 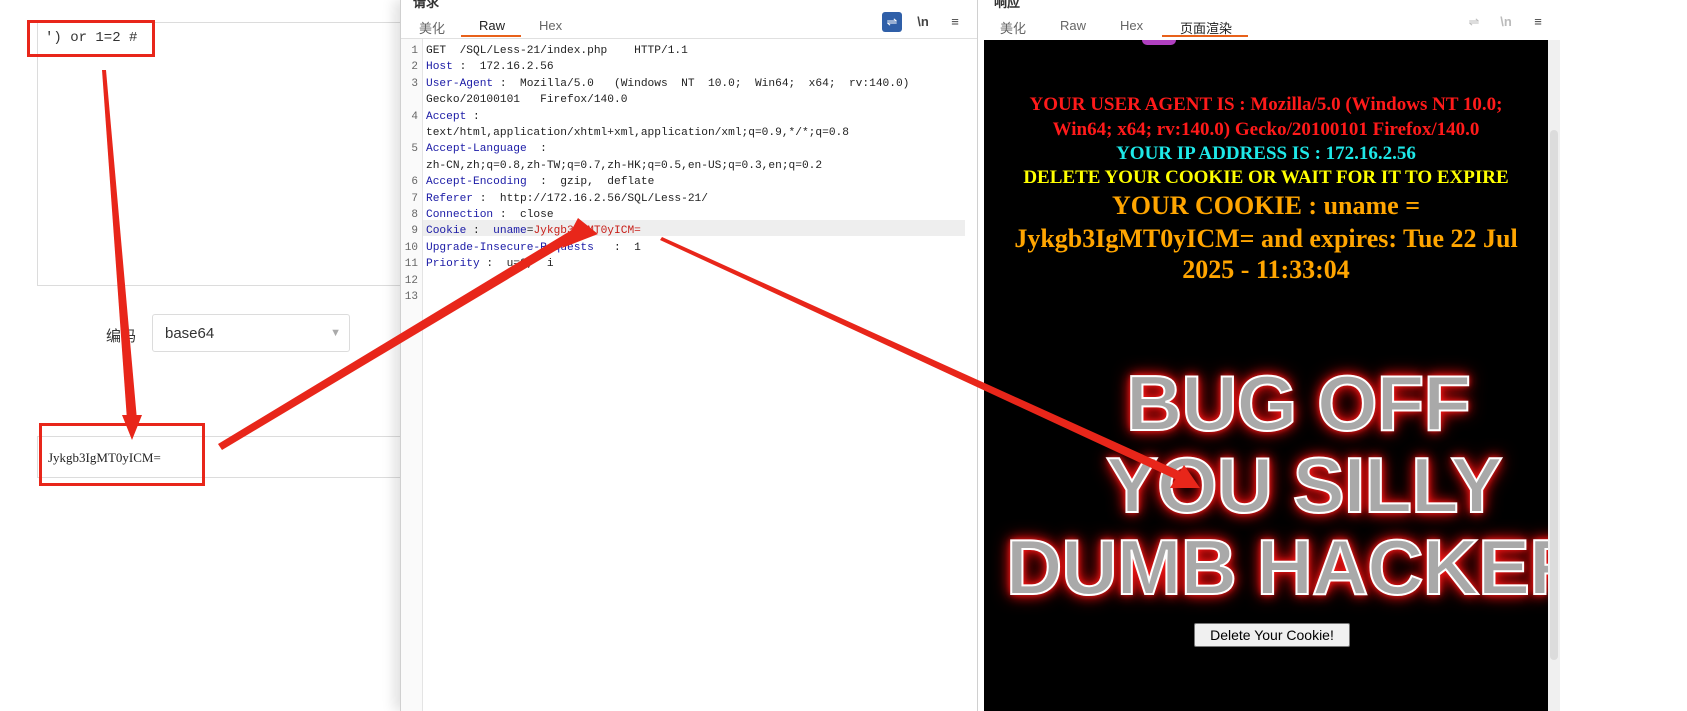 I want to click on request-line: Priority : u=0, i, so click(x=490, y=264).